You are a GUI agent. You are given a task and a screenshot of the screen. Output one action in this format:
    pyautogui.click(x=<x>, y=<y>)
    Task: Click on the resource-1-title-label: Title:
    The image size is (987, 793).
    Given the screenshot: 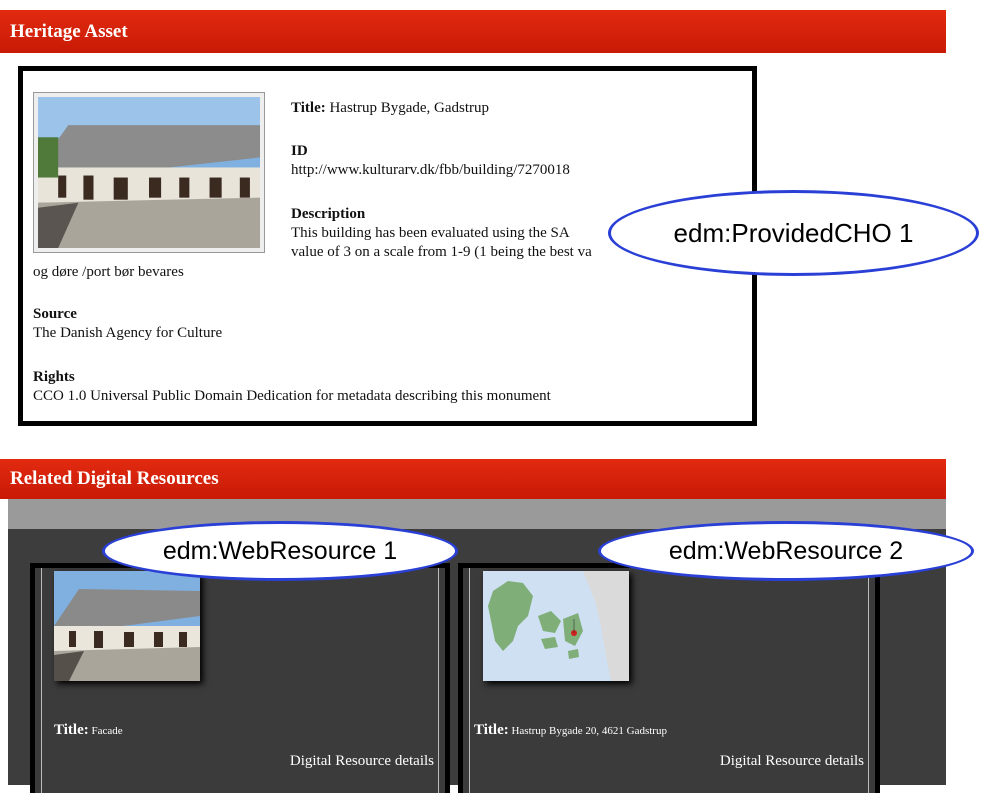 What is the action you would take?
    pyautogui.click(x=71, y=730)
    